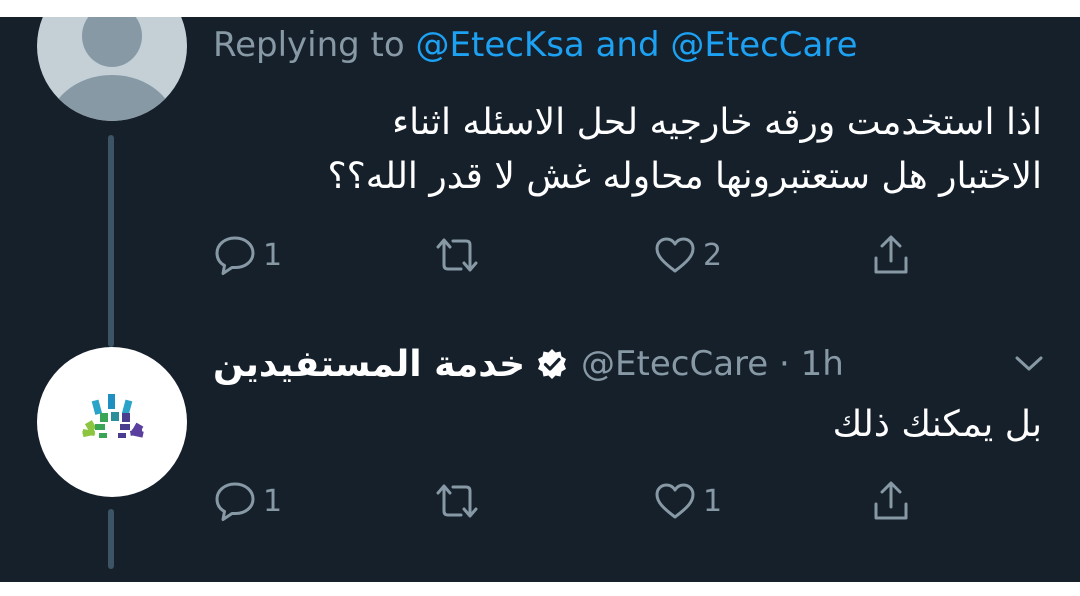 The height and width of the screenshot is (596, 1080). I want to click on replying-to-line: Replying to @EtecKsa and @EtecCare, so click(535, 45).